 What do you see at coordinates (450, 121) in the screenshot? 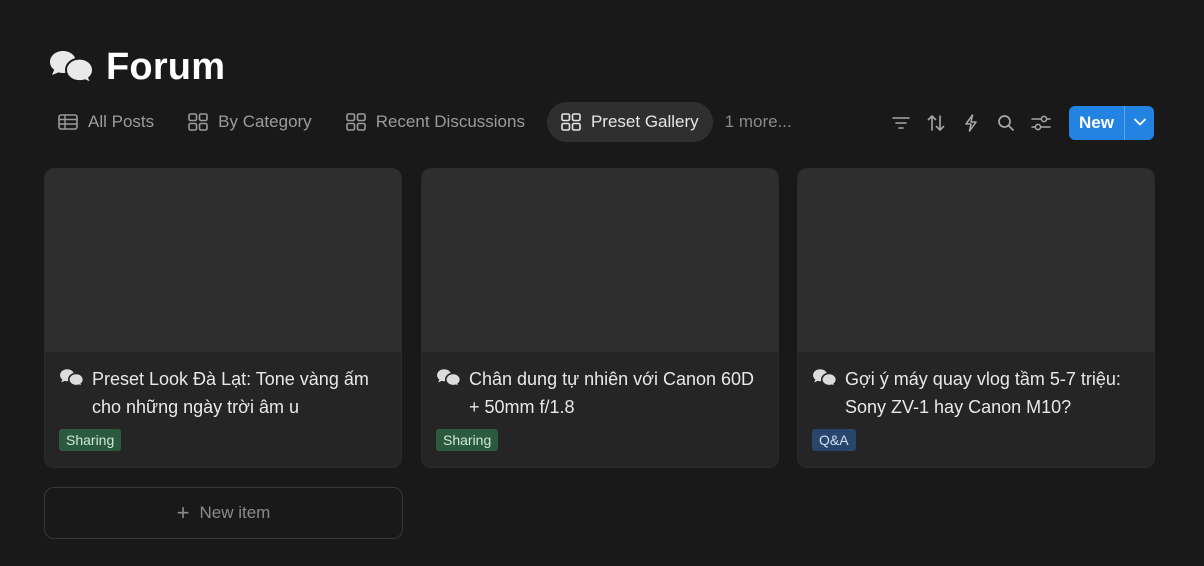
I see `tab-label: Recent Discussions` at bounding box center [450, 121].